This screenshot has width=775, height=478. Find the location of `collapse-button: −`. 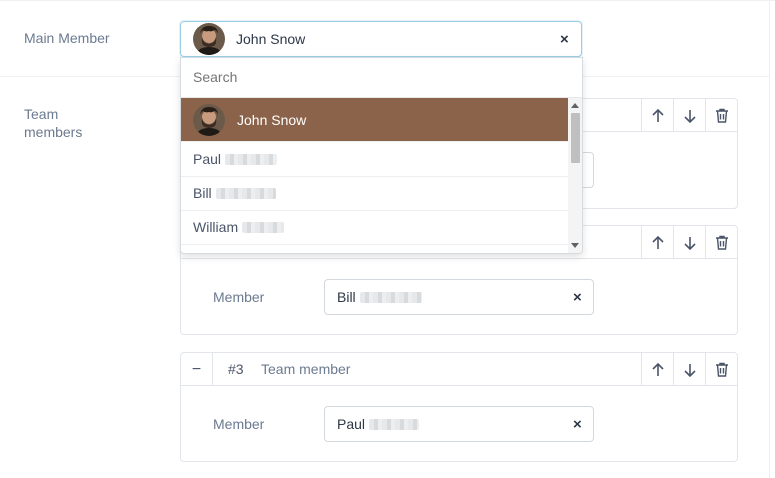

collapse-button: − is located at coordinates (197, 369).